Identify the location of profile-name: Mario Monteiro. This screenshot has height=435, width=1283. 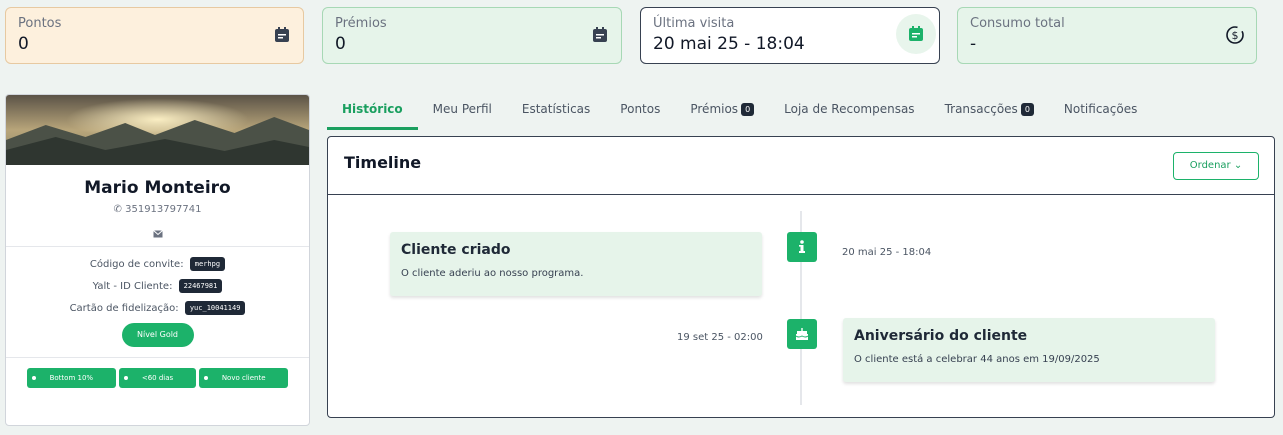
(157, 188).